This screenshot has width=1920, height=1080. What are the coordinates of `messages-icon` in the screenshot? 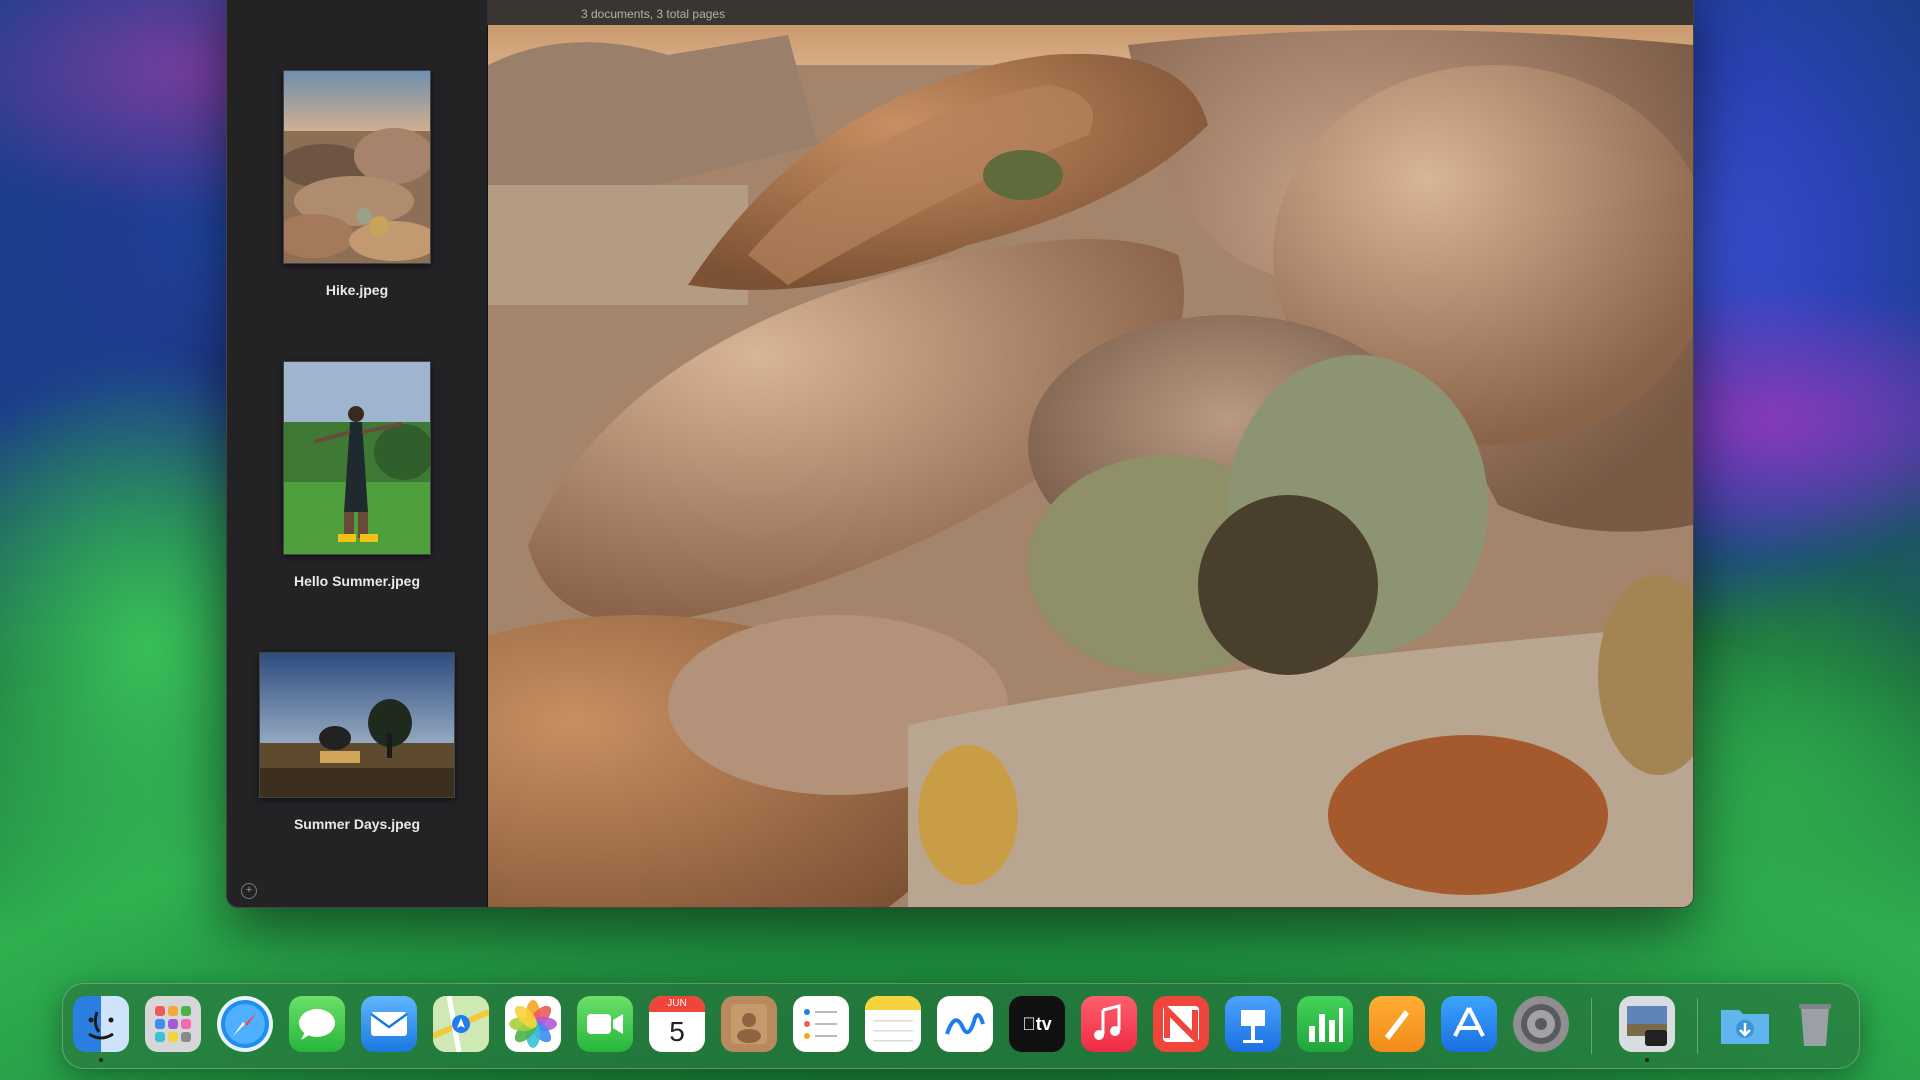 It's located at (317, 1024).